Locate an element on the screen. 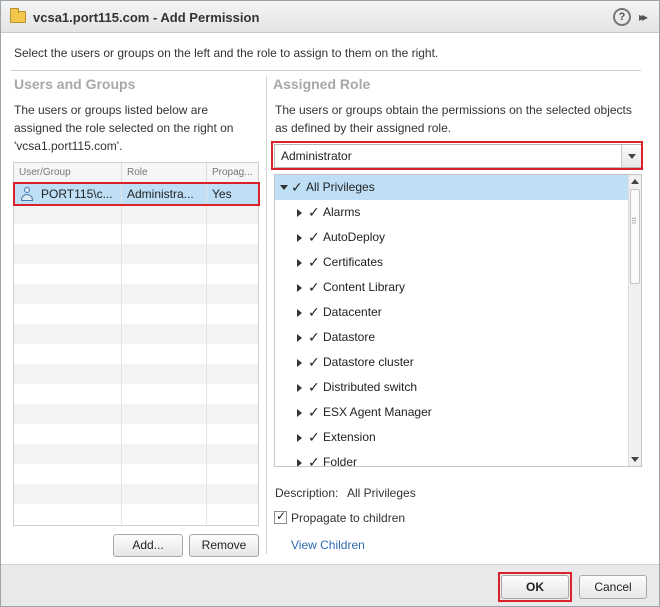 Image resolution: width=660 pixels, height=607 pixels. propagate-checkbox is located at coordinates (280, 516).